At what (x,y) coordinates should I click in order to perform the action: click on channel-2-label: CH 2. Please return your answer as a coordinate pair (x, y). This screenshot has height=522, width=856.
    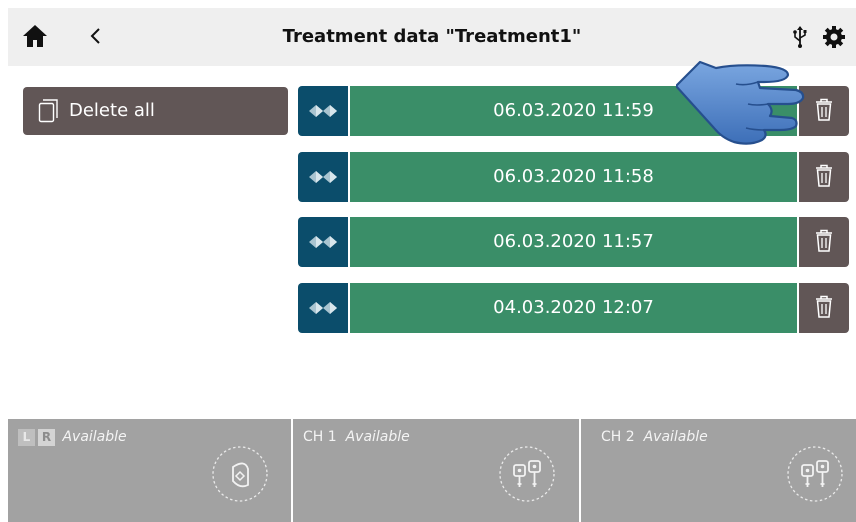
    Looking at the image, I should click on (618, 437).